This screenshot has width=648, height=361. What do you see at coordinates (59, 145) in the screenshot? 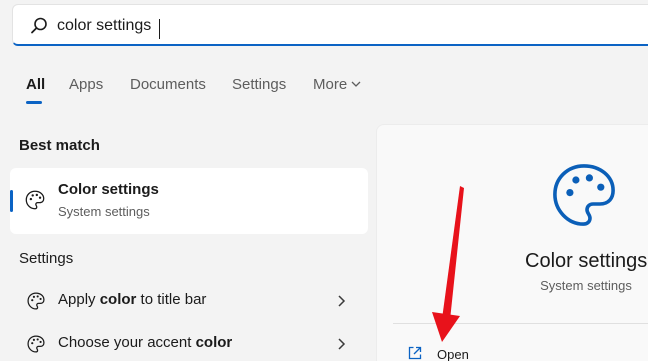
I see `best-match-heading: Best match` at bounding box center [59, 145].